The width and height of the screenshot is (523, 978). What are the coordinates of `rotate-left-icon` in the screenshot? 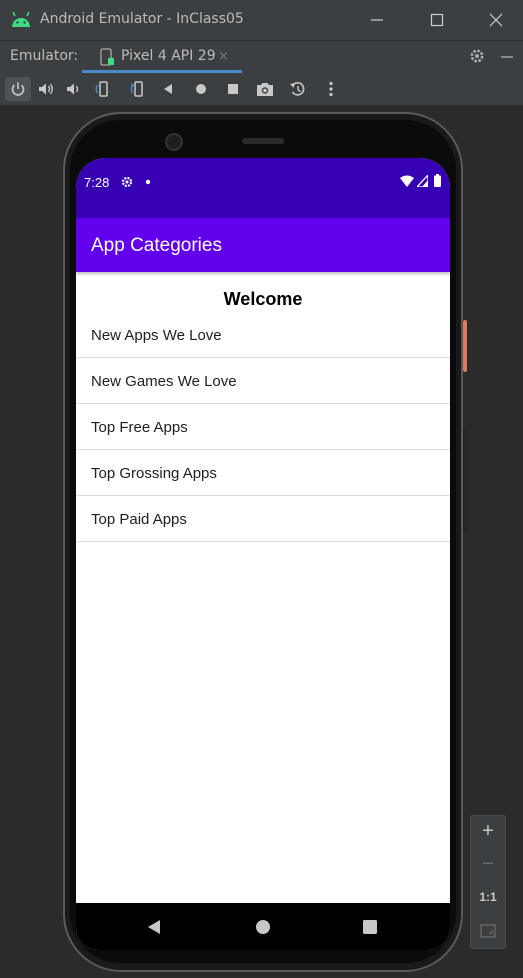 It's located at (101, 89).